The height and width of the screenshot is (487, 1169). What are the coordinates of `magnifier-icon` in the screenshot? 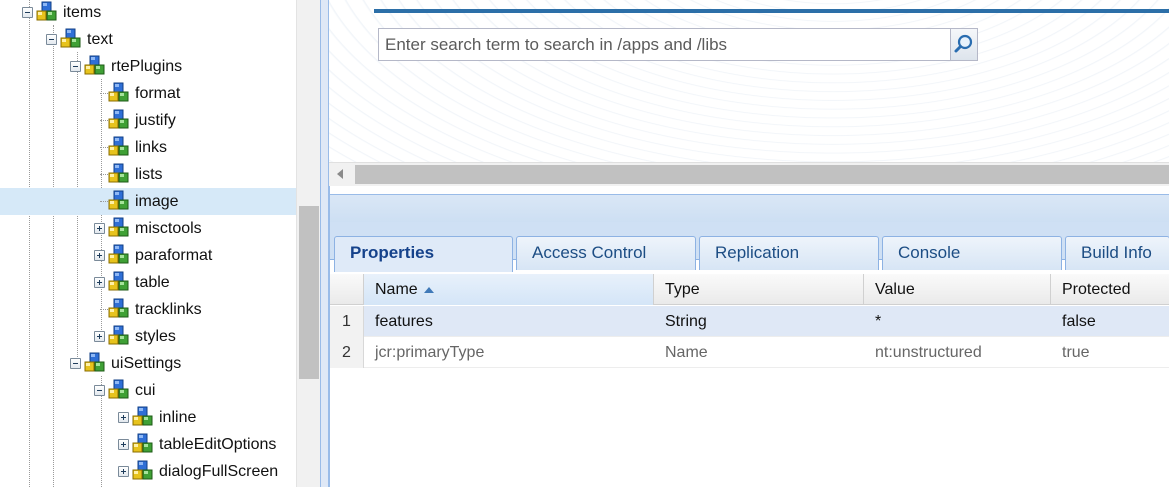 It's located at (963, 43).